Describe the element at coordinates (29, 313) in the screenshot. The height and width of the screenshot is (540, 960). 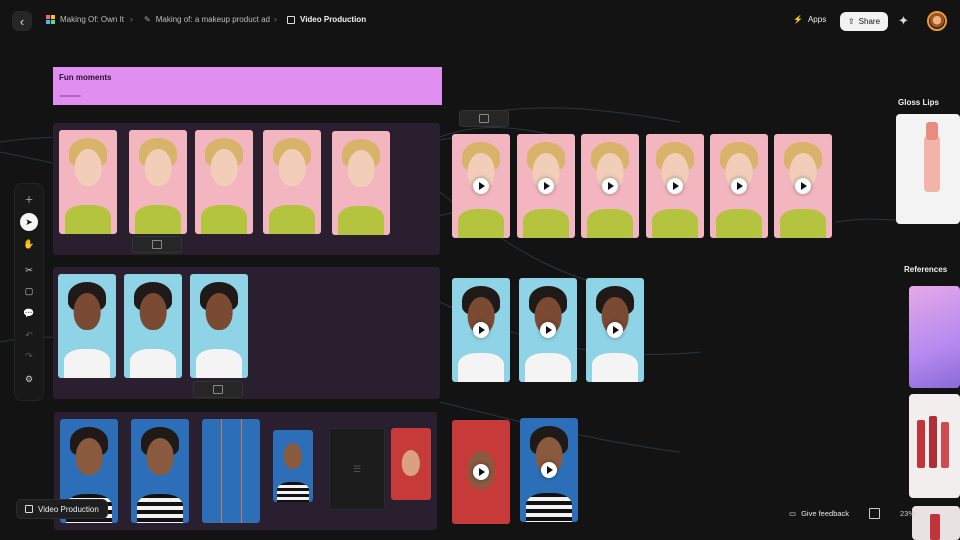
I see `comment-icon: 💬` at that location.